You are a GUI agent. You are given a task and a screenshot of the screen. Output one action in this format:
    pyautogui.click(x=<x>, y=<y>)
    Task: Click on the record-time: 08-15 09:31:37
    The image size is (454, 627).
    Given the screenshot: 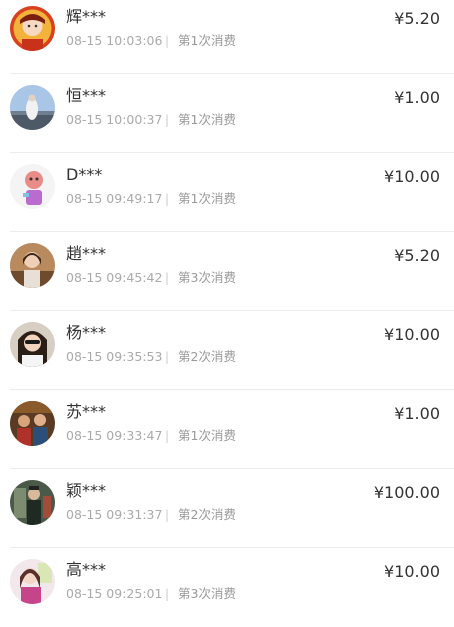 What is the action you would take?
    pyautogui.click(x=114, y=514)
    